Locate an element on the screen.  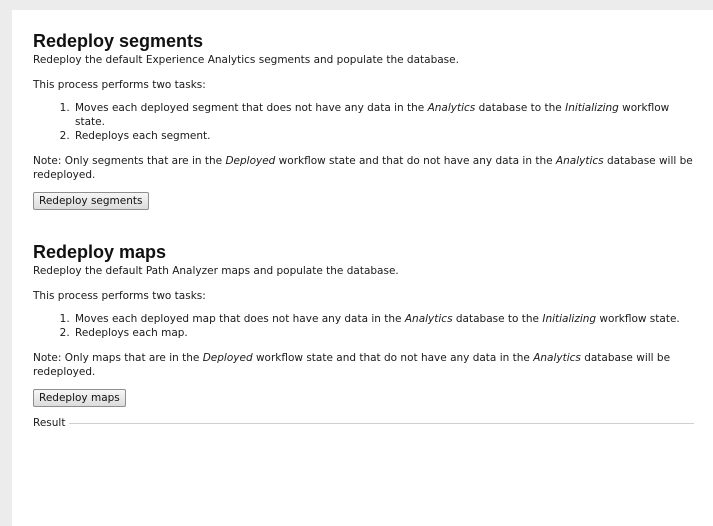
redeploy-segments-button: Redeploy segments is located at coordinates (91, 201).